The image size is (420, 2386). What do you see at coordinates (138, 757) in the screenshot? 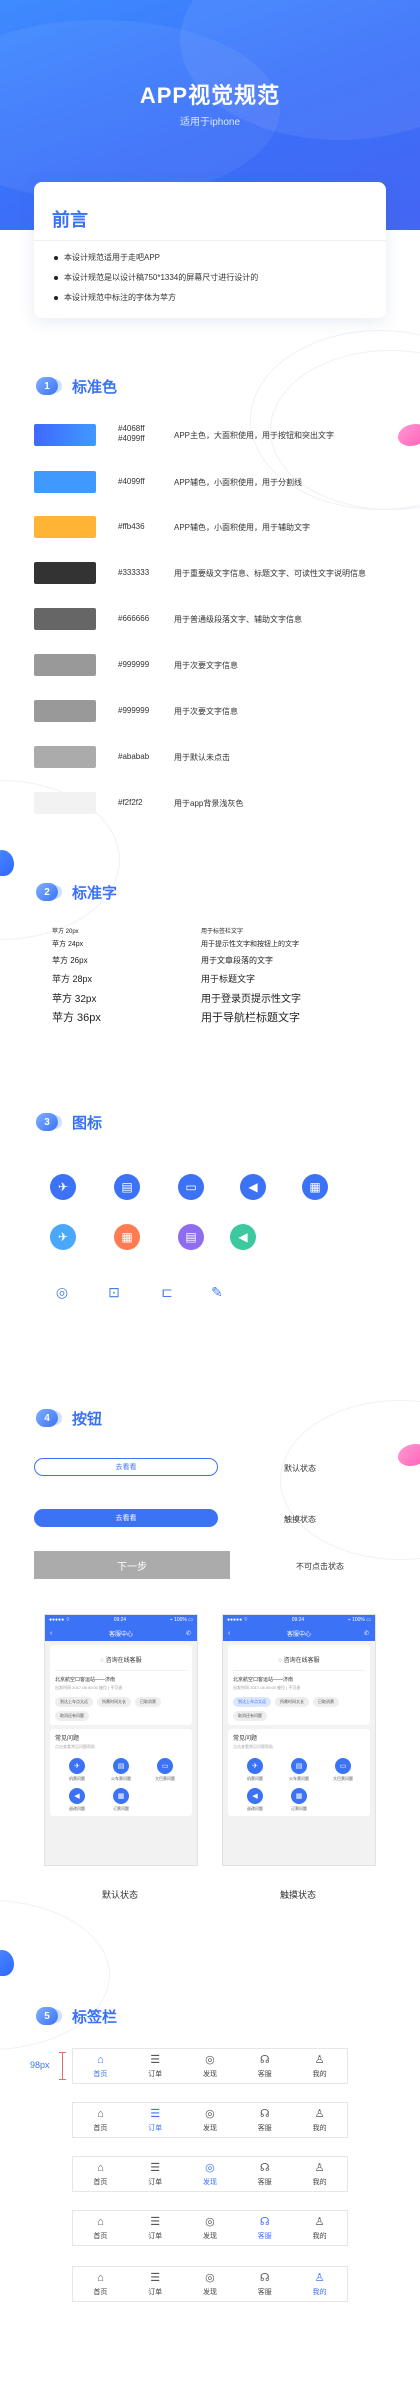
I see `color-code: #ababab` at bounding box center [138, 757].